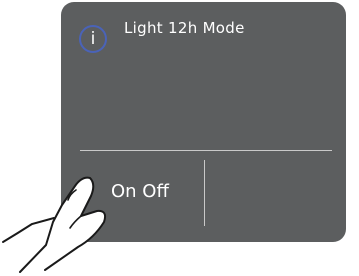 This screenshot has height=276, width=359. I want to click on on-off-label: On Off, so click(140, 191).